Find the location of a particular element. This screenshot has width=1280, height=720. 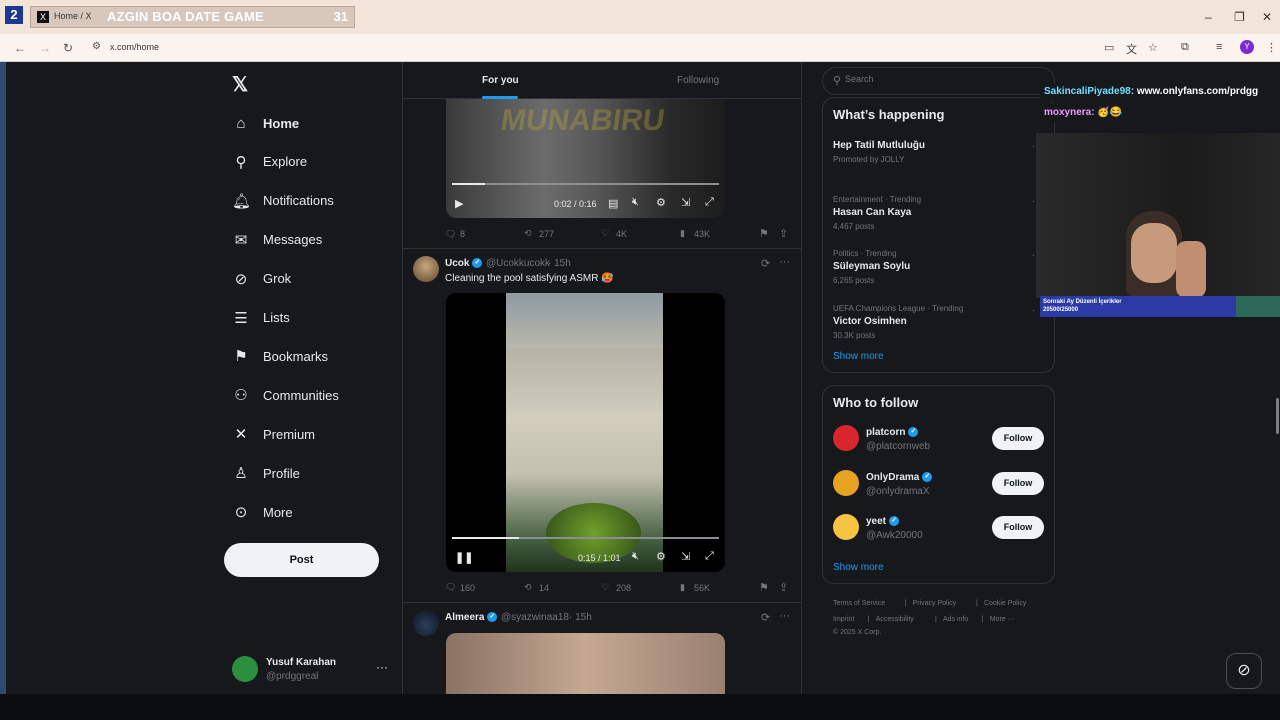

nav-item-lists: ☰ Lists is located at coordinates (260, 318).